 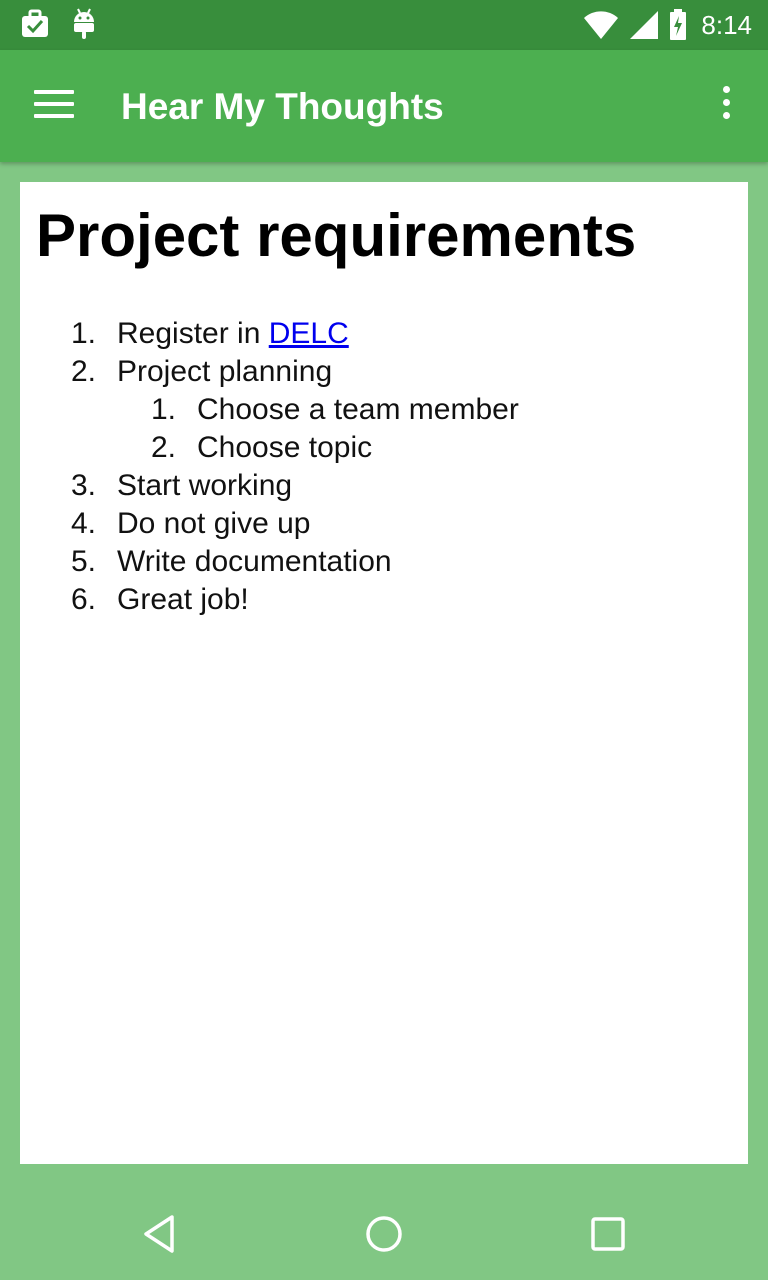 I want to click on status-clock: 8:14, so click(x=726, y=25).